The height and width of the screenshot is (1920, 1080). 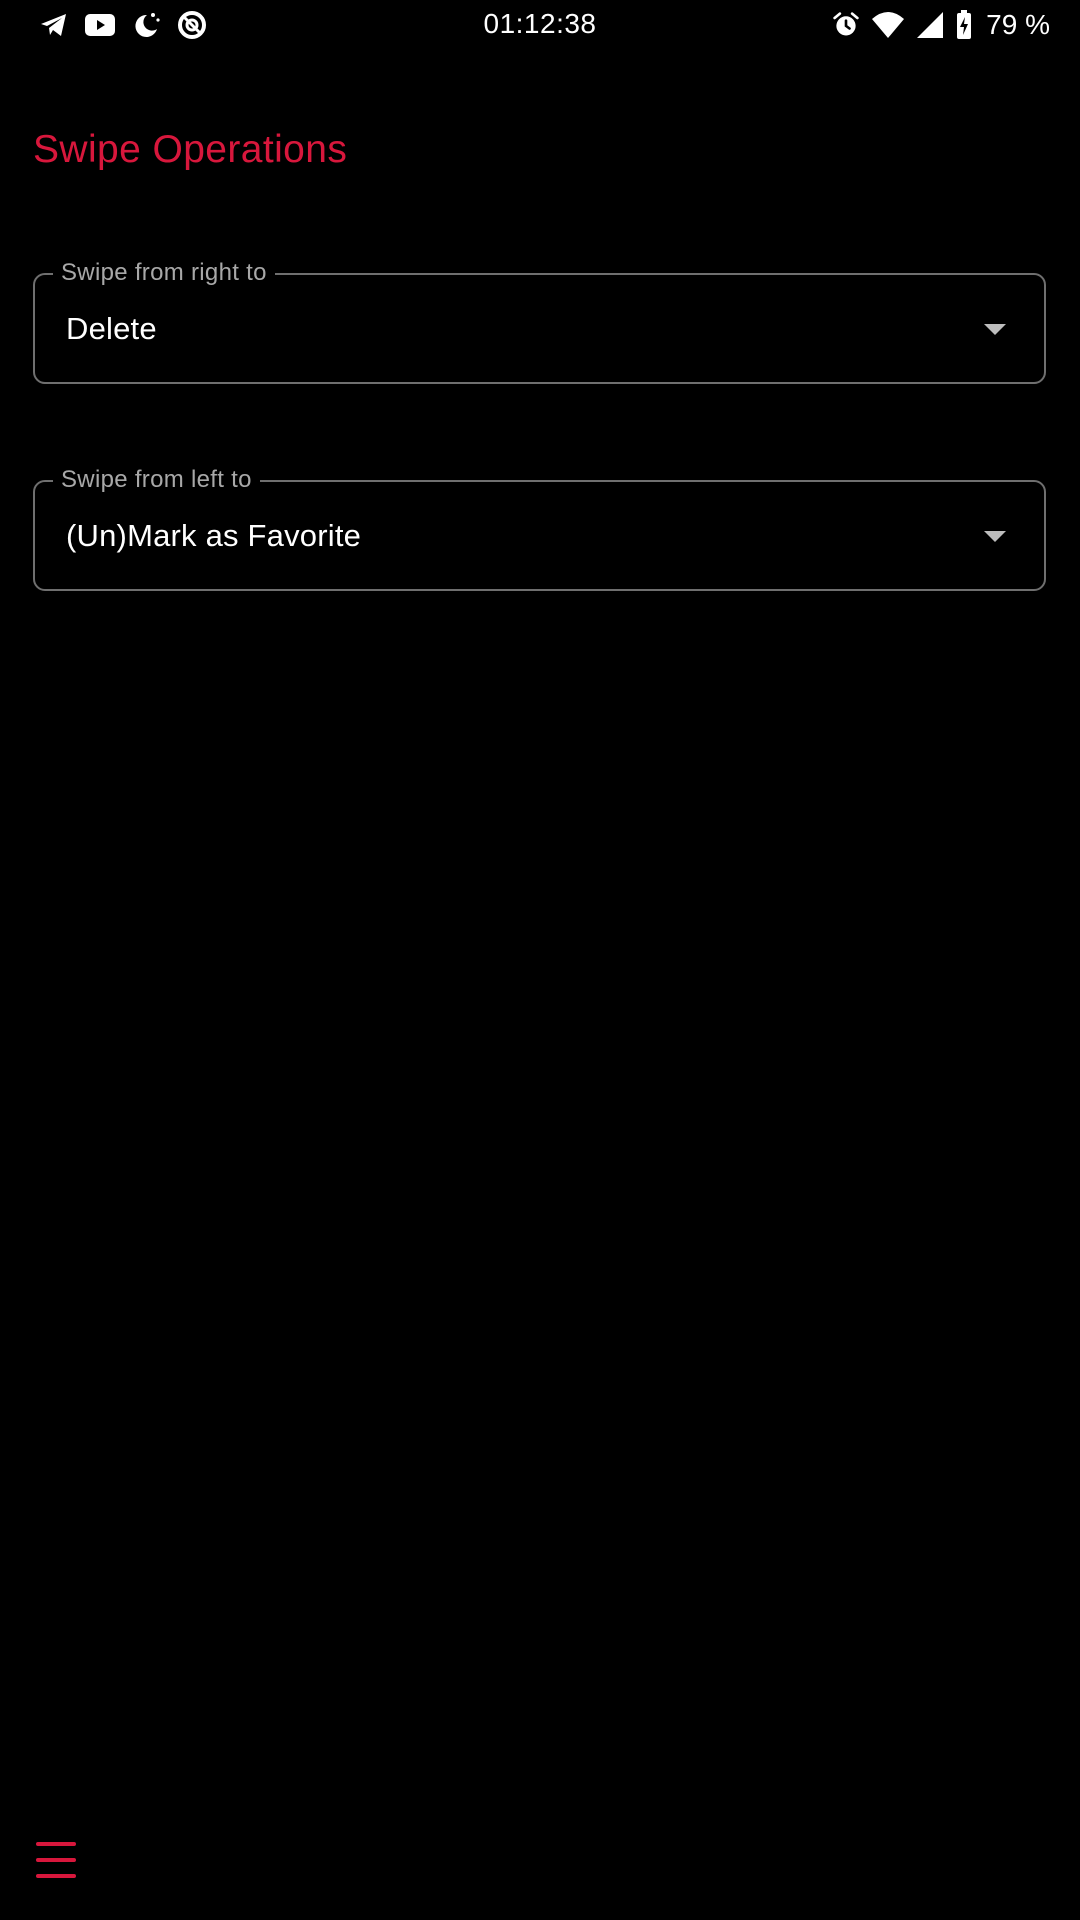 What do you see at coordinates (539, 528) in the screenshot?
I see `swipe-left-dropdown: Swipe from left to (Un)Mark as Favorite` at bounding box center [539, 528].